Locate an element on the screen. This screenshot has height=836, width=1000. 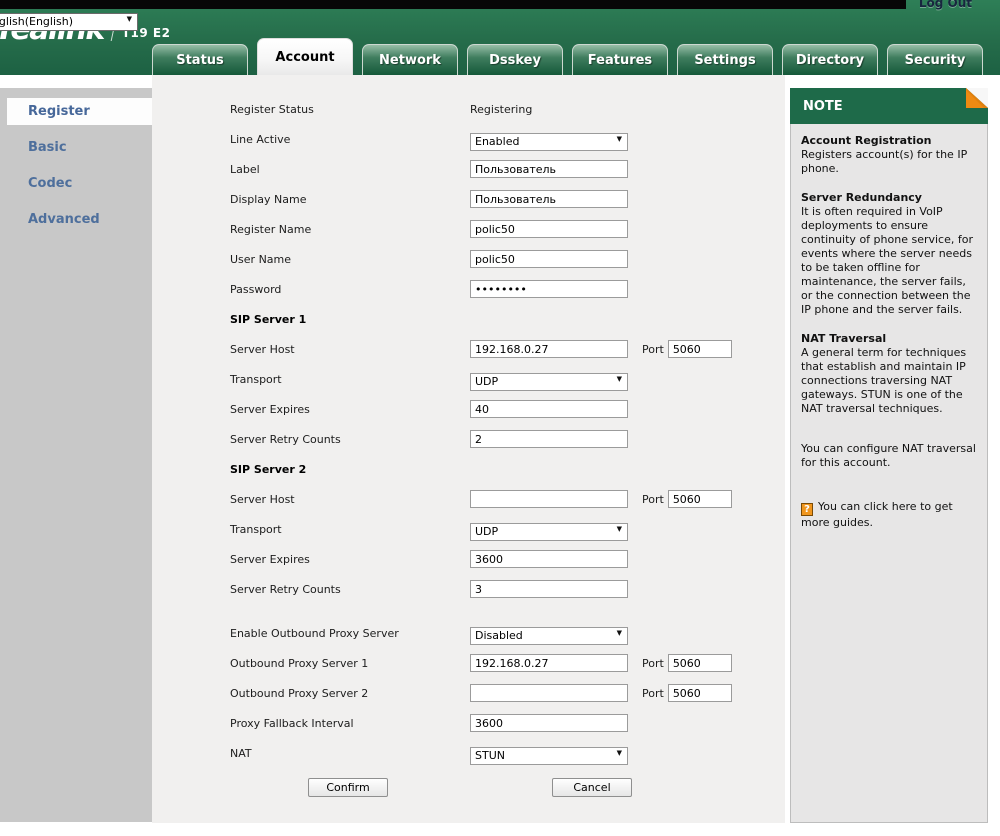
row-sip1-server-expires: Server Expires is located at coordinates (507, 409).